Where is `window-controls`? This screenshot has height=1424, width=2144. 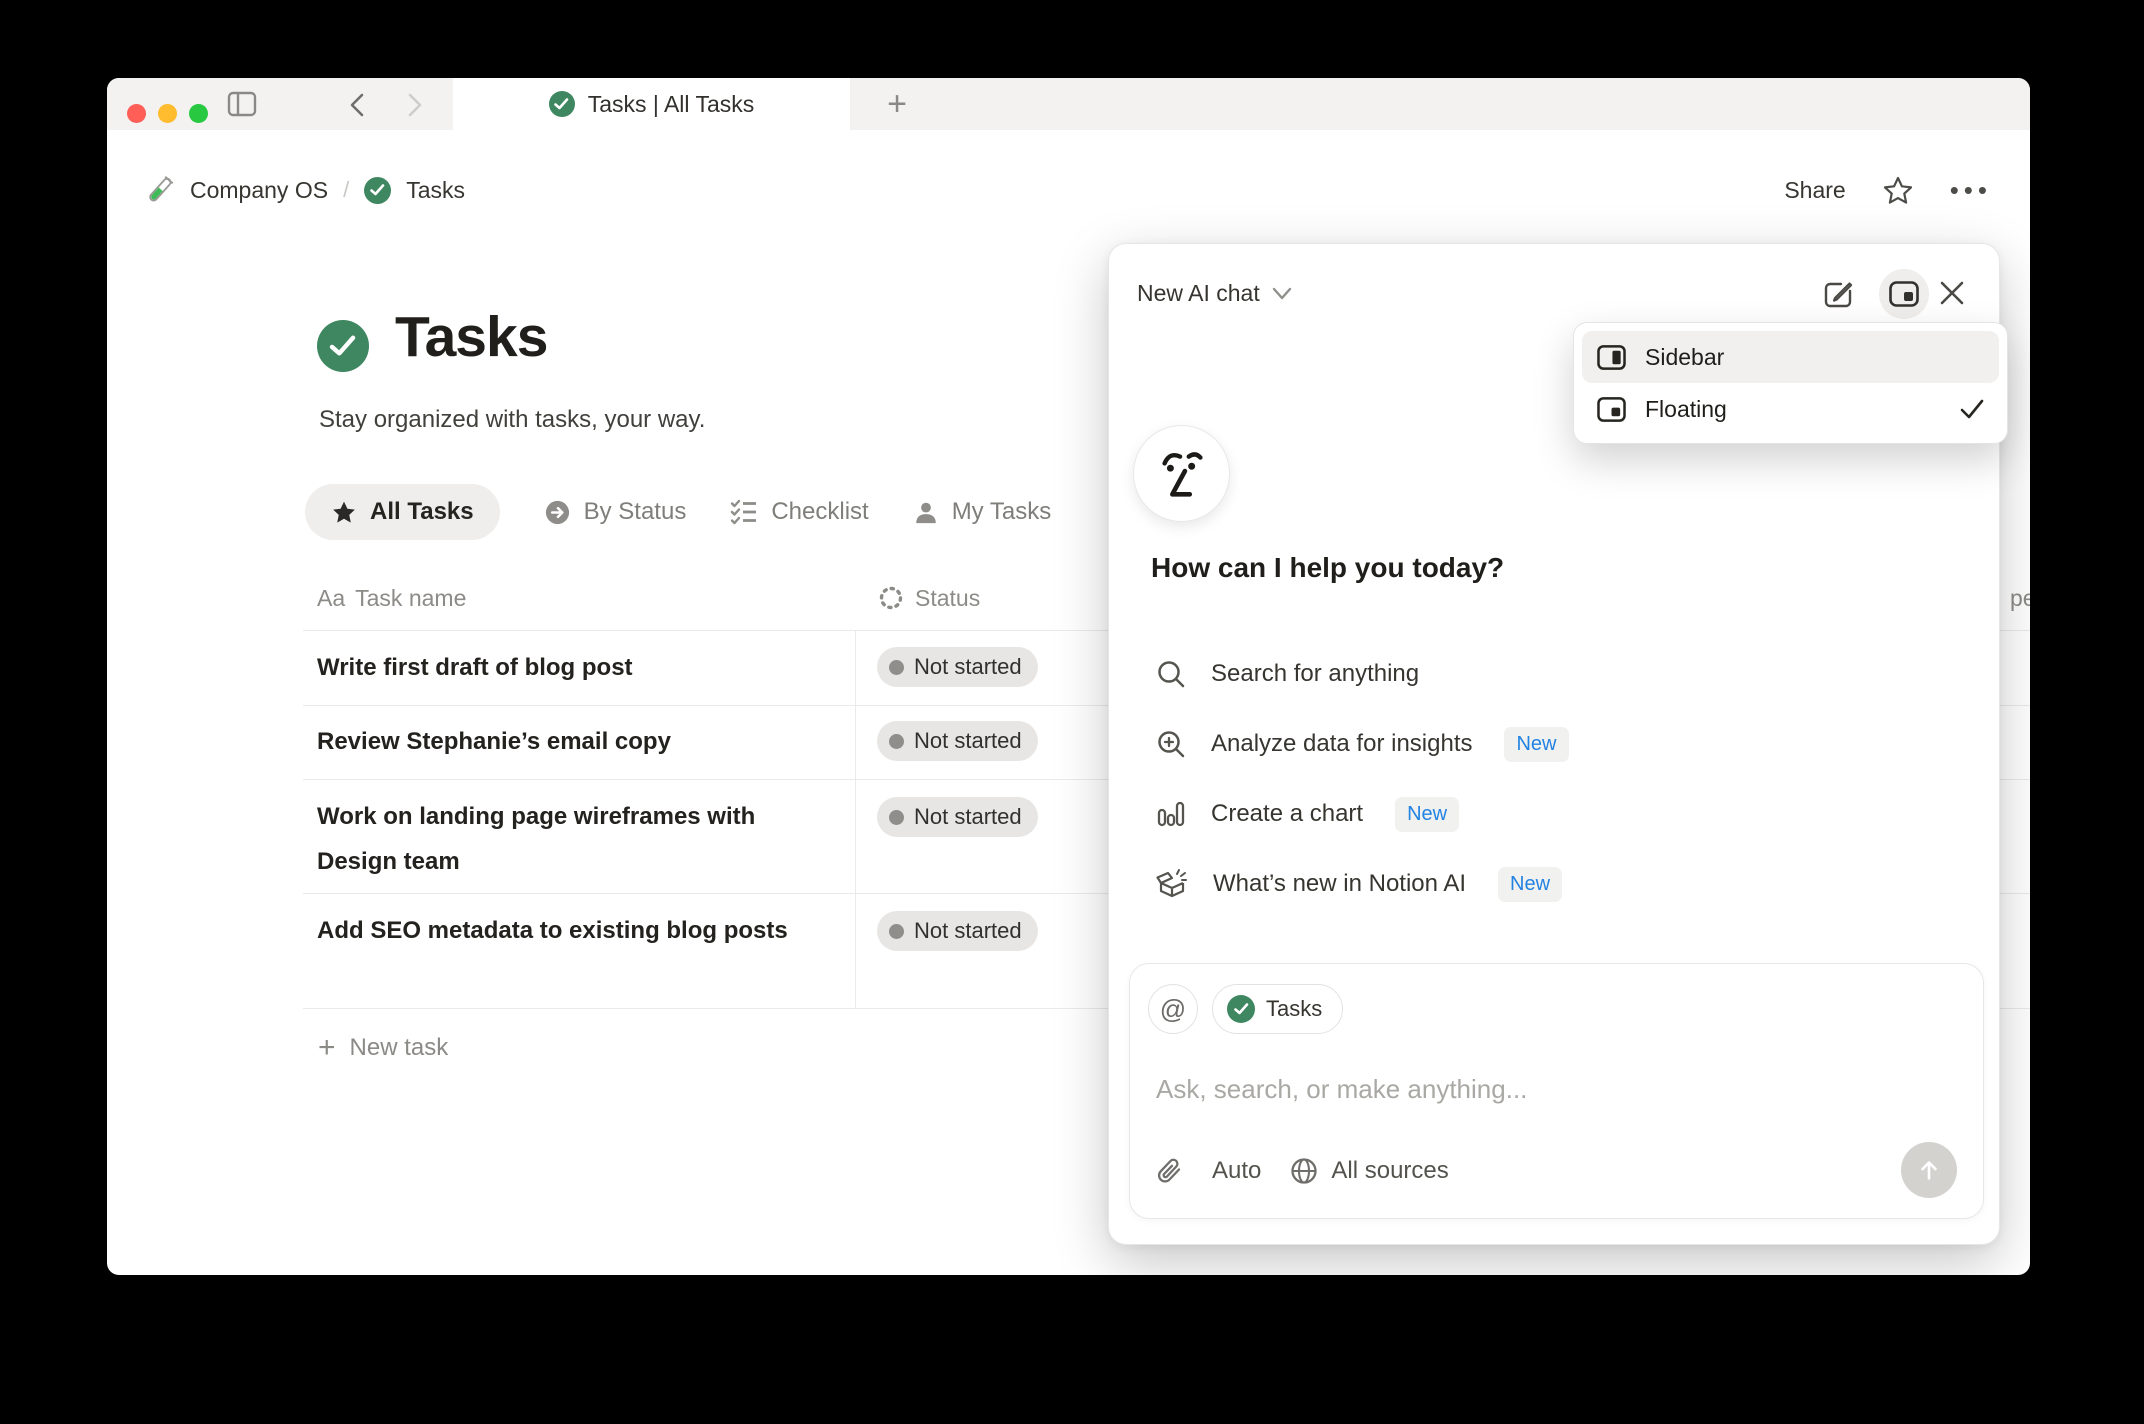
window-controls is located at coordinates (167, 113).